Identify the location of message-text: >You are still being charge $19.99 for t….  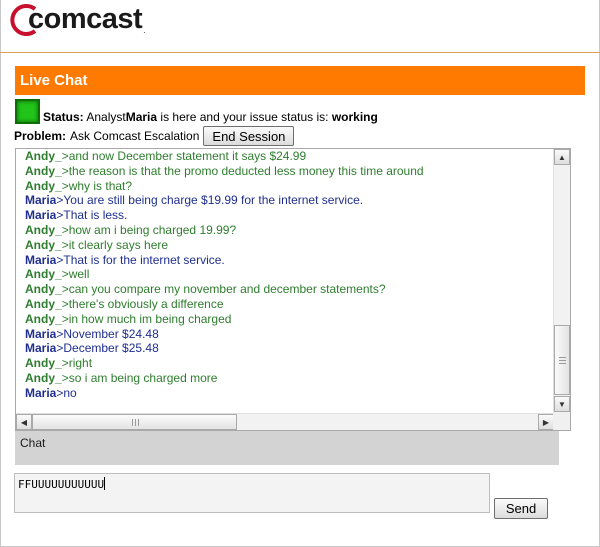
(210, 200).